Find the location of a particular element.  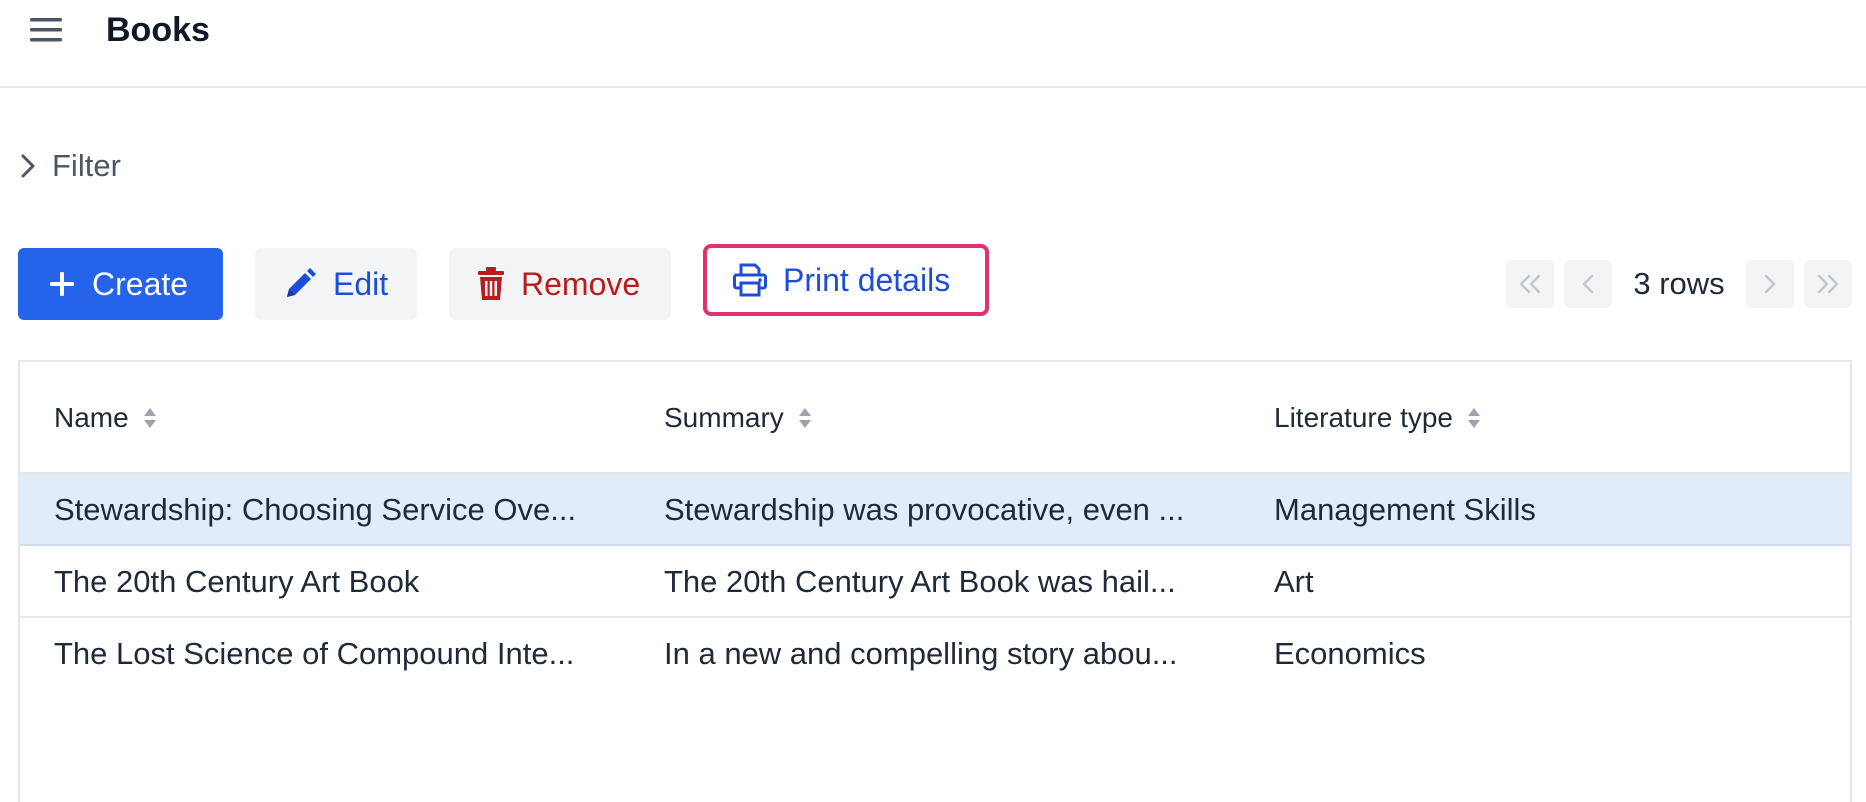

remove-button: Remove is located at coordinates (560, 284).